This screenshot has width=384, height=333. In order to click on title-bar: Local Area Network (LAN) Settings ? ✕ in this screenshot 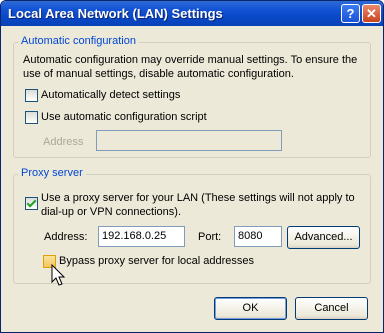, I will do `click(192, 13)`.